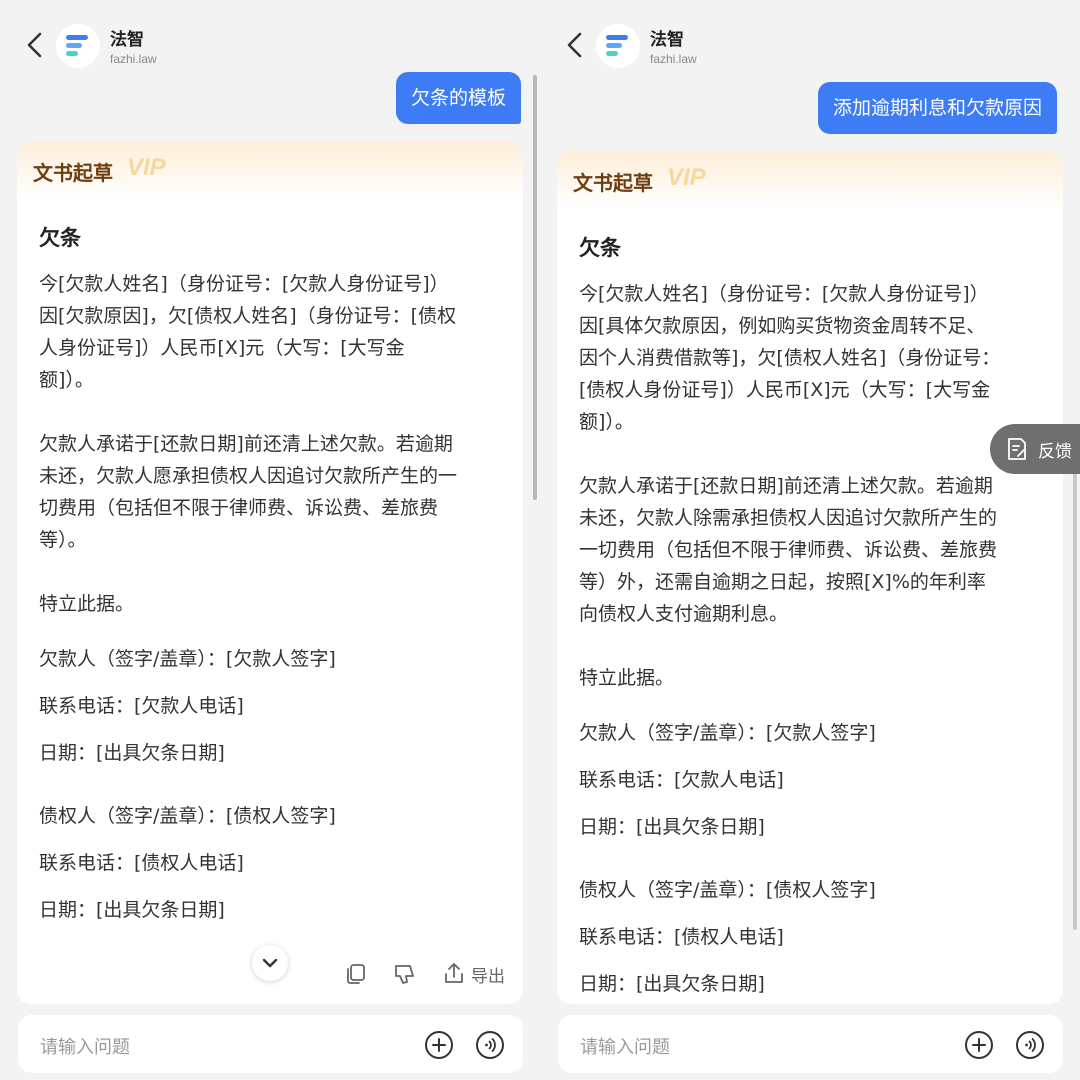 This screenshot has height=1080, width=1080. I want to click on feedback-label: 反馈, so click(1055, 451).